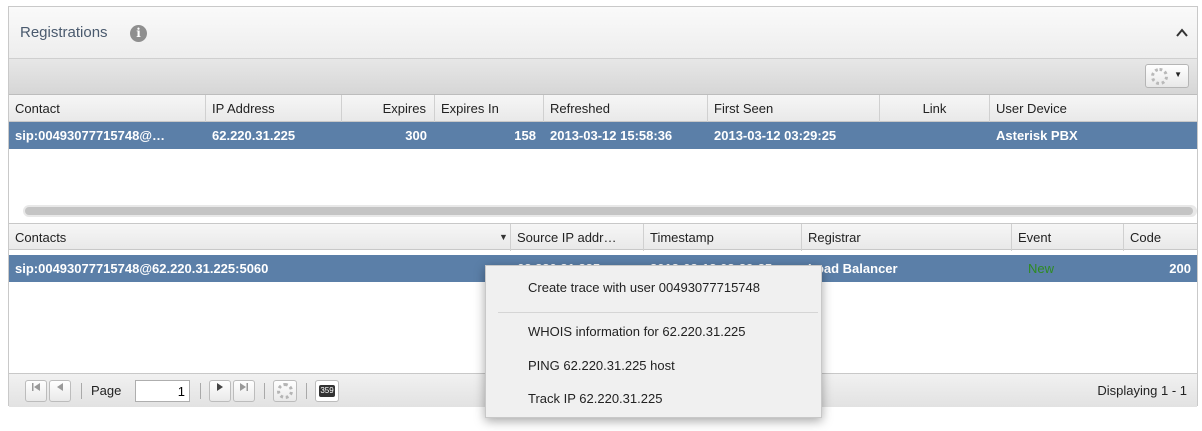 The image size is (1202, 431). I want to click on export-icon: 359, so click(327, 391).